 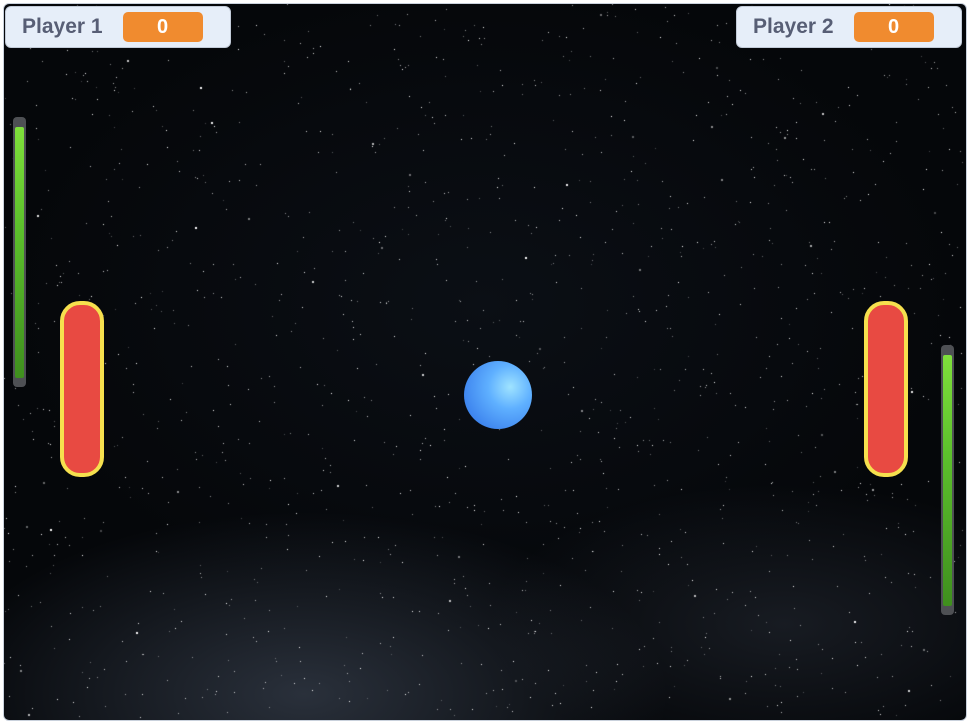 I want to click on player2-power-bar, so click(x=947, y=480).